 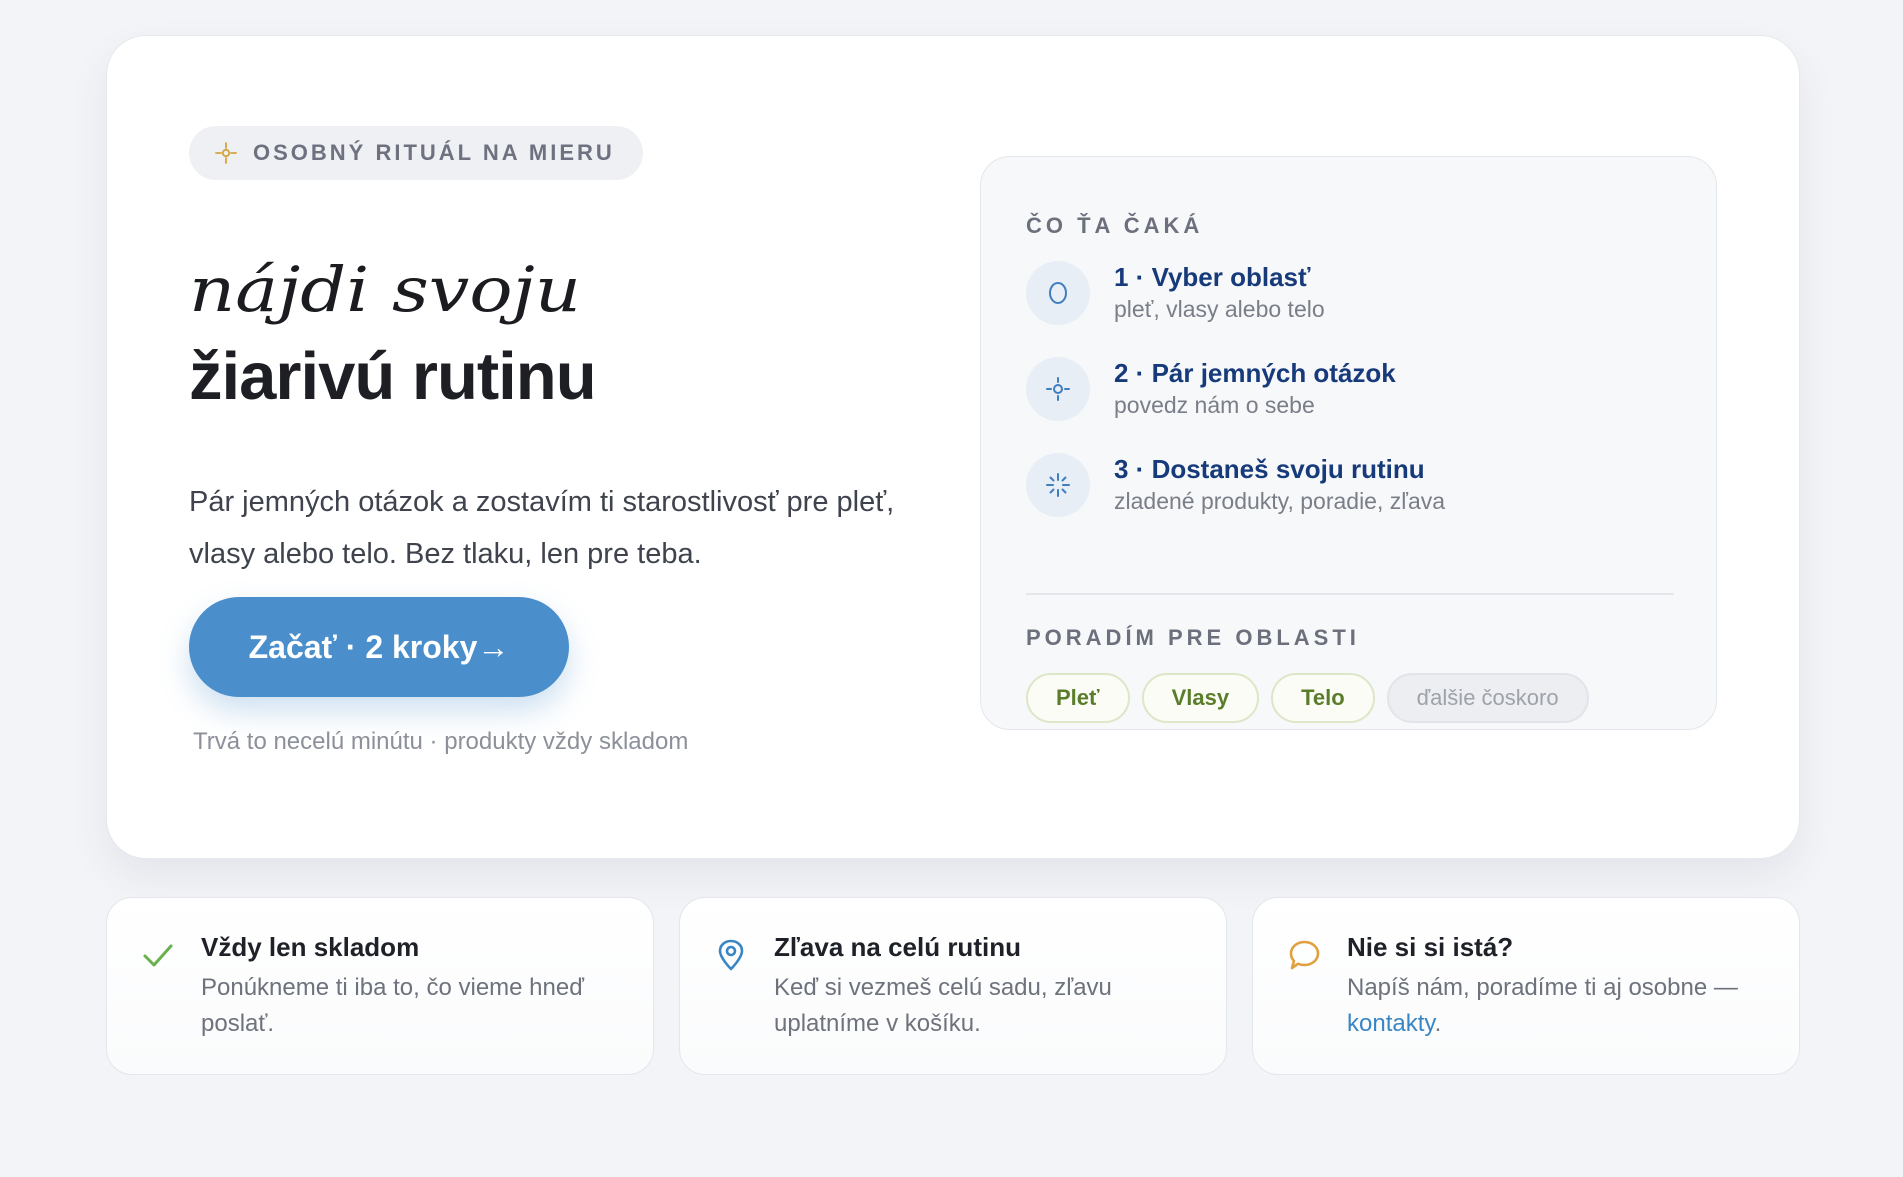 I want to click on feature-title: Zľava na celú rutinu, so click(x=897, y=947).